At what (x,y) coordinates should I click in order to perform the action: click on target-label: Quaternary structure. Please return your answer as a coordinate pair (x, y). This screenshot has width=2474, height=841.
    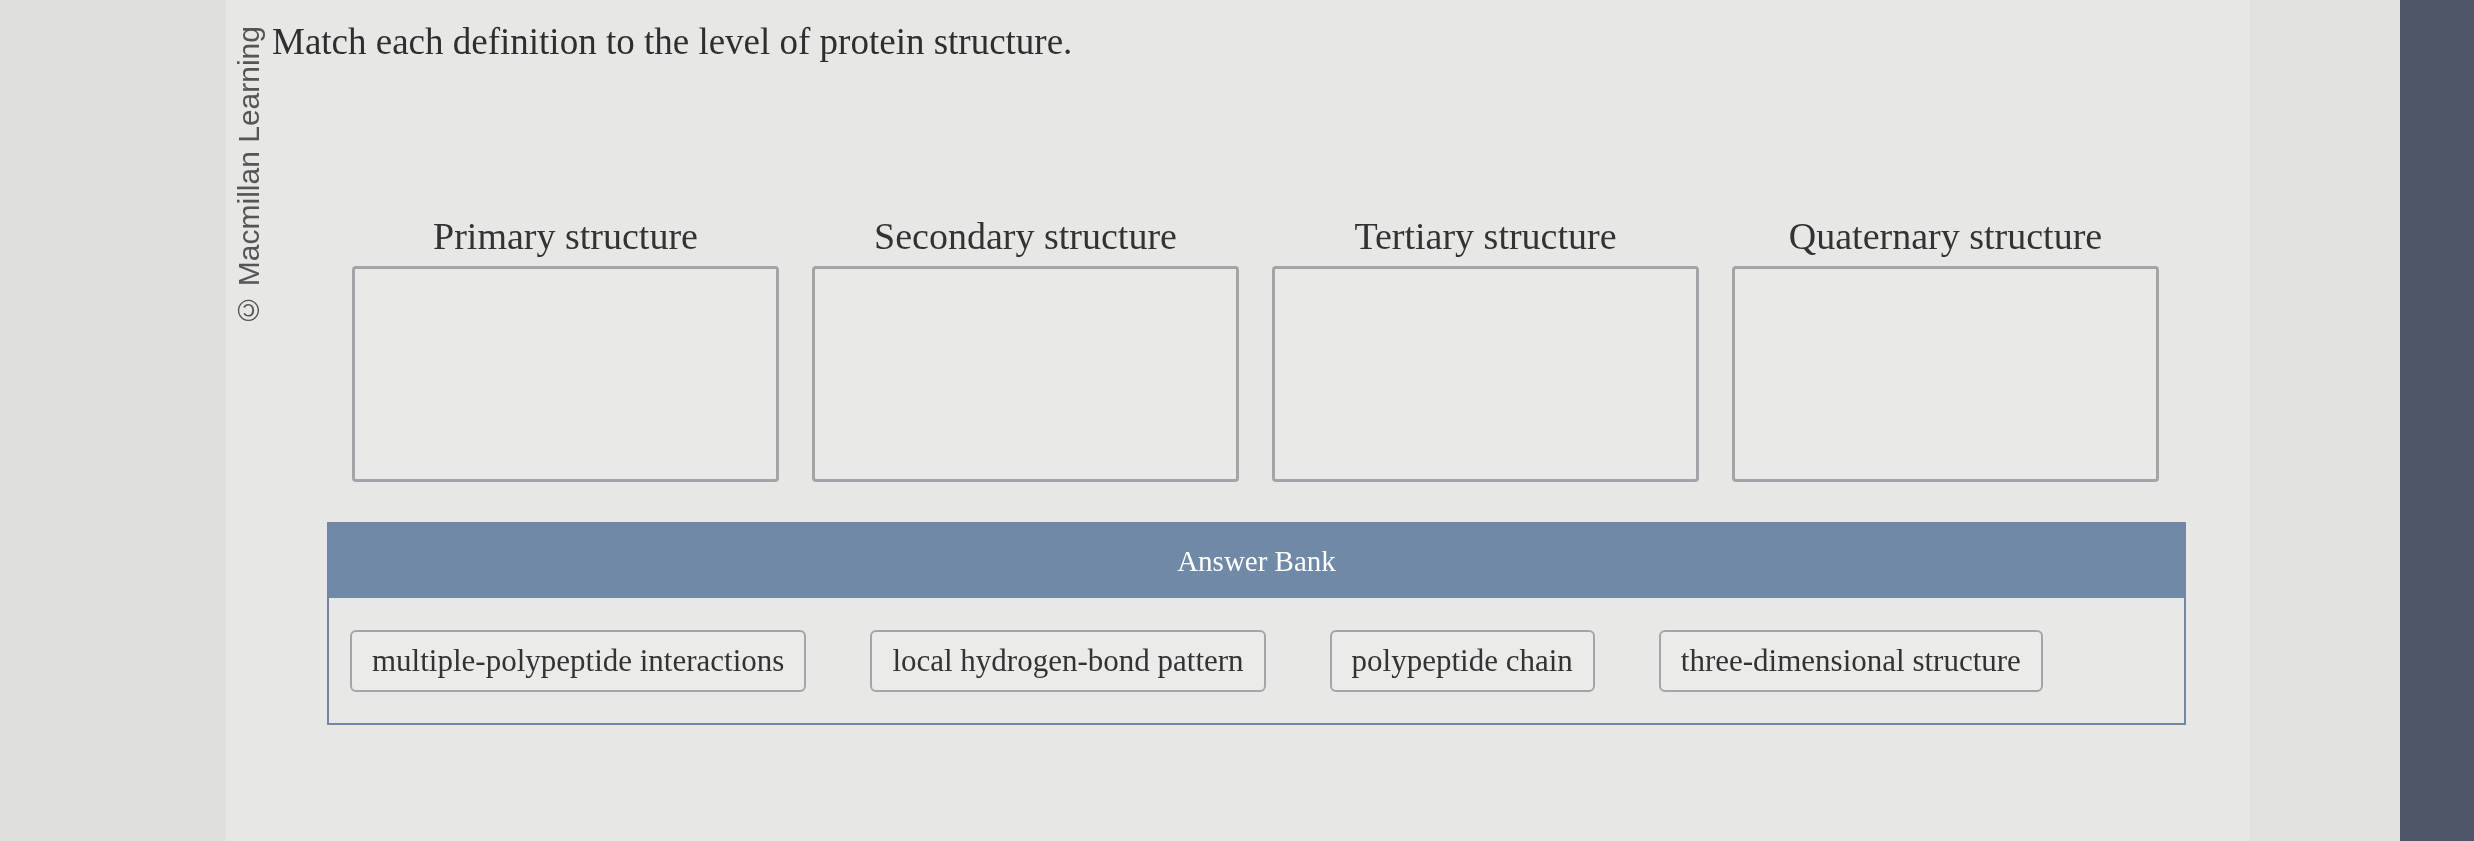
    Looking at the image, I should click on (1945, 236).